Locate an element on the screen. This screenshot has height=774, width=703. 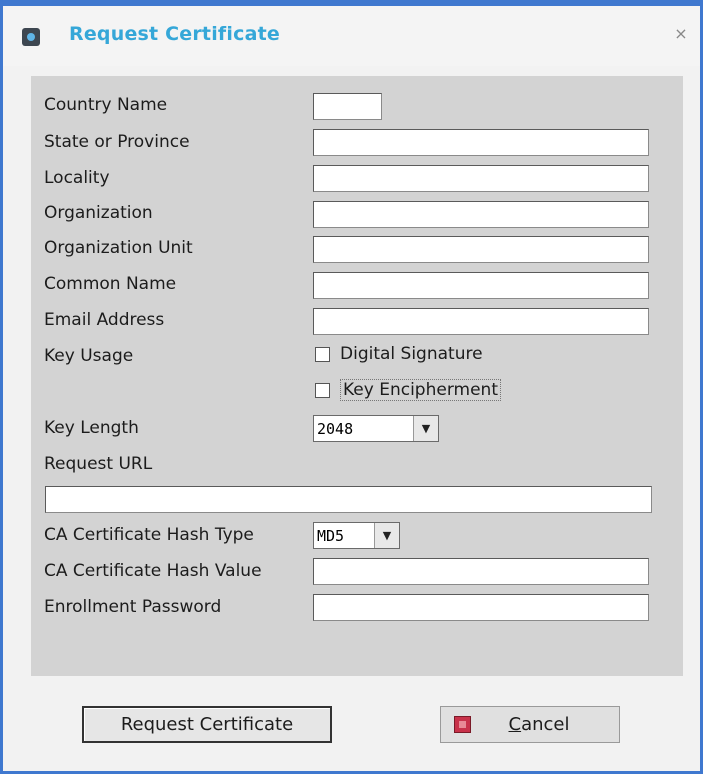
request-certificate-button-label: Request Certificate is located at coordinates (207, 724).